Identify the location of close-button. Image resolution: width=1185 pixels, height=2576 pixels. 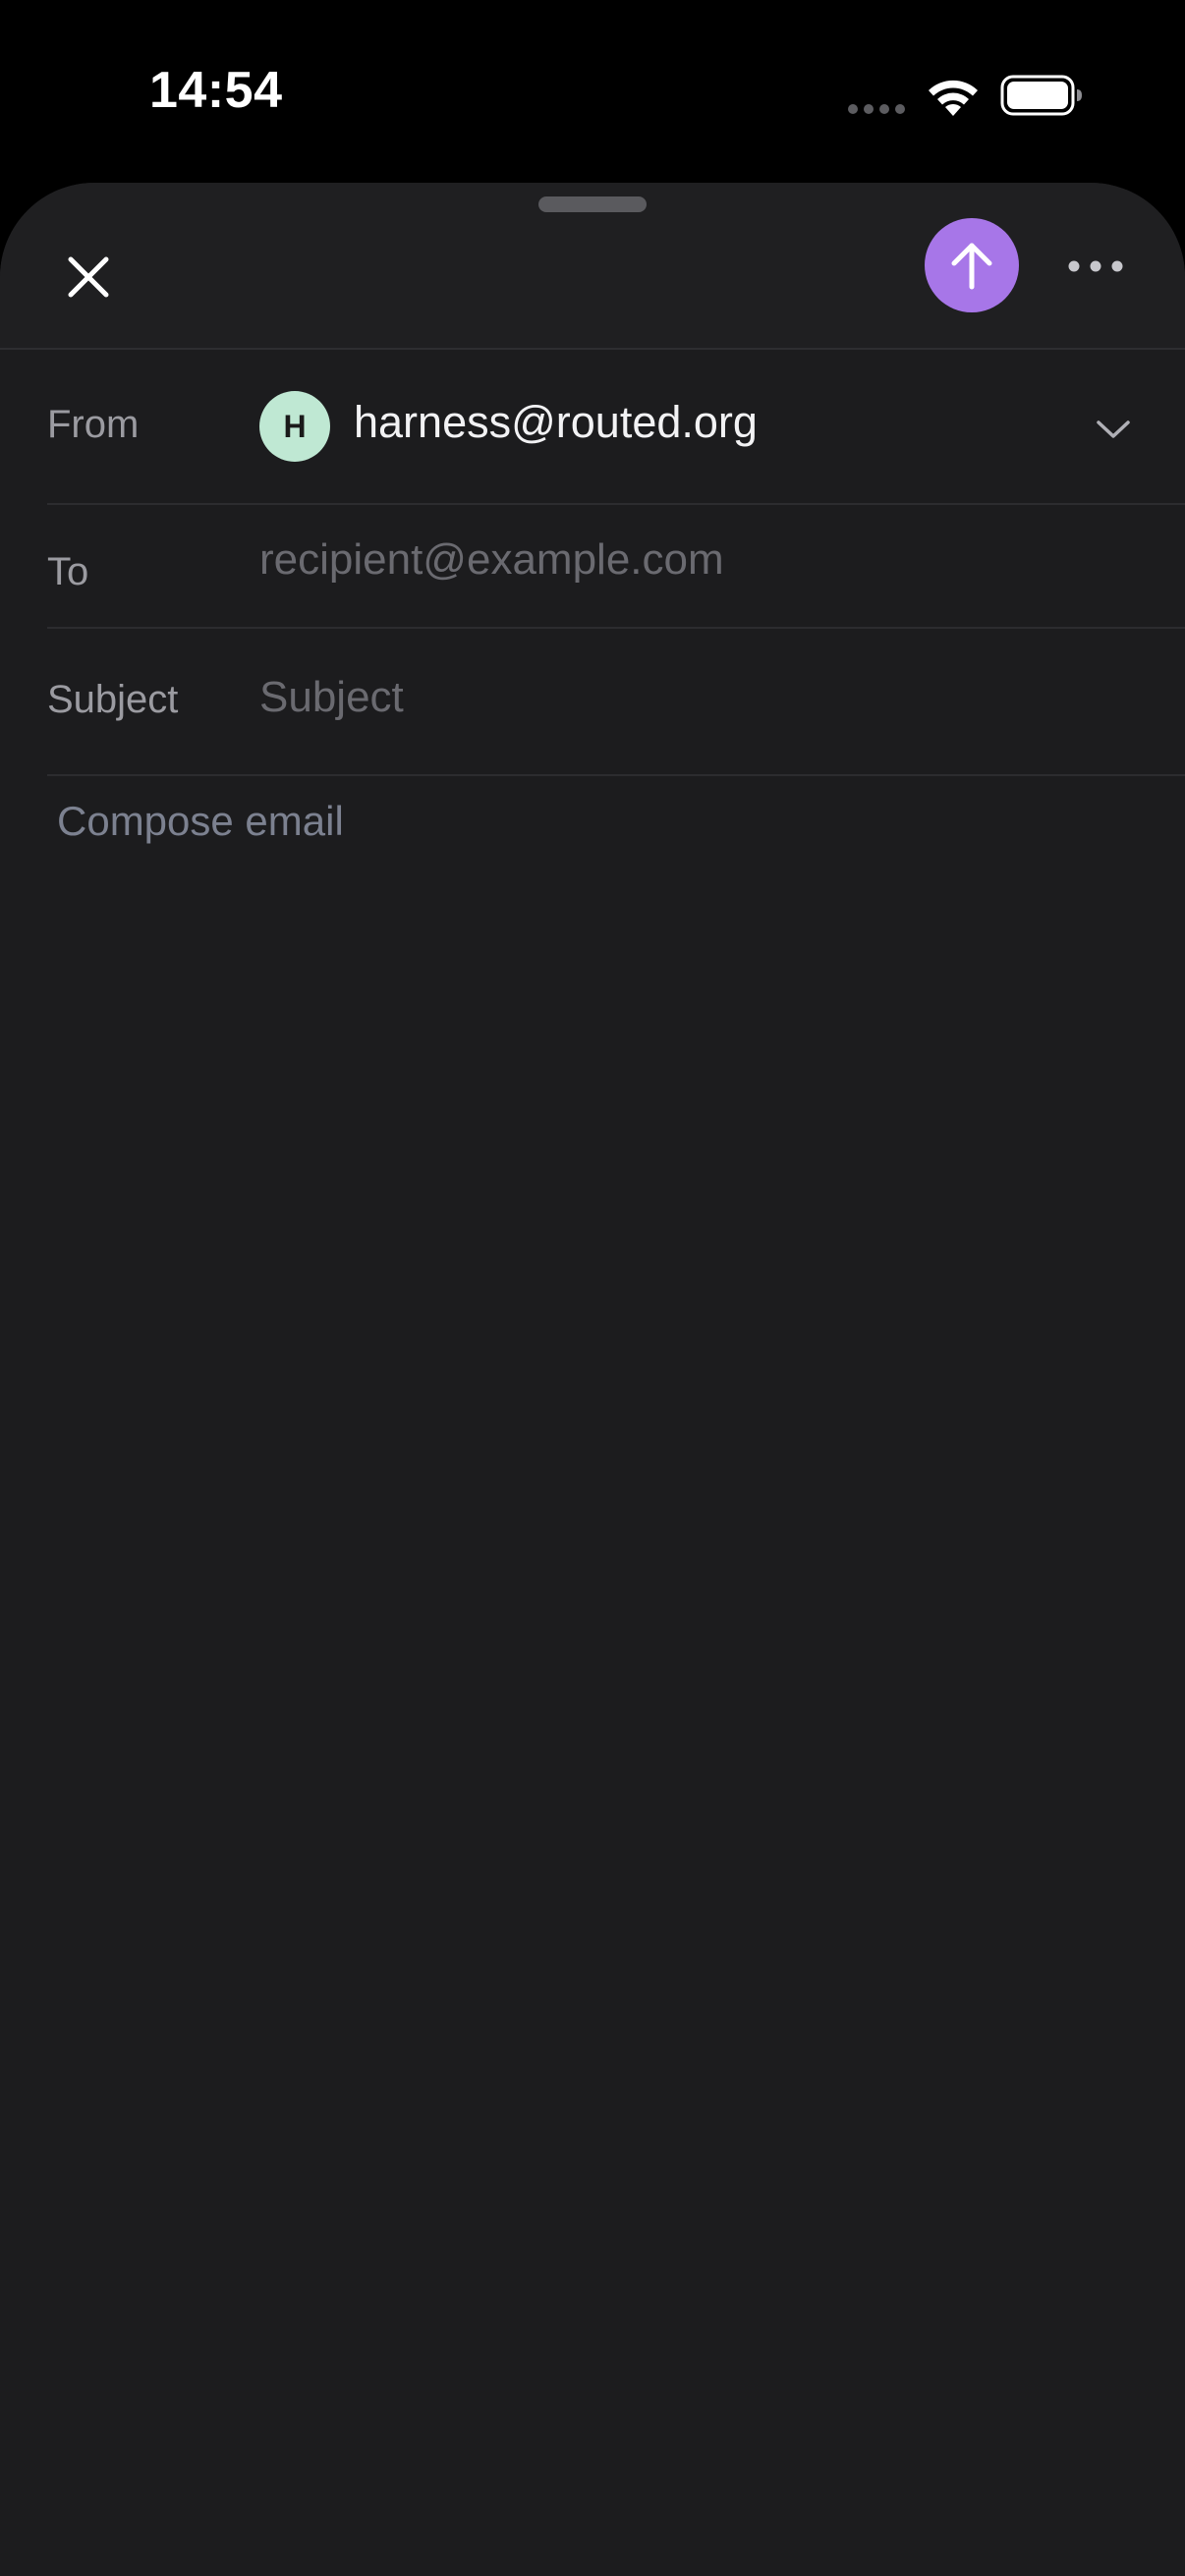
(89, 277).